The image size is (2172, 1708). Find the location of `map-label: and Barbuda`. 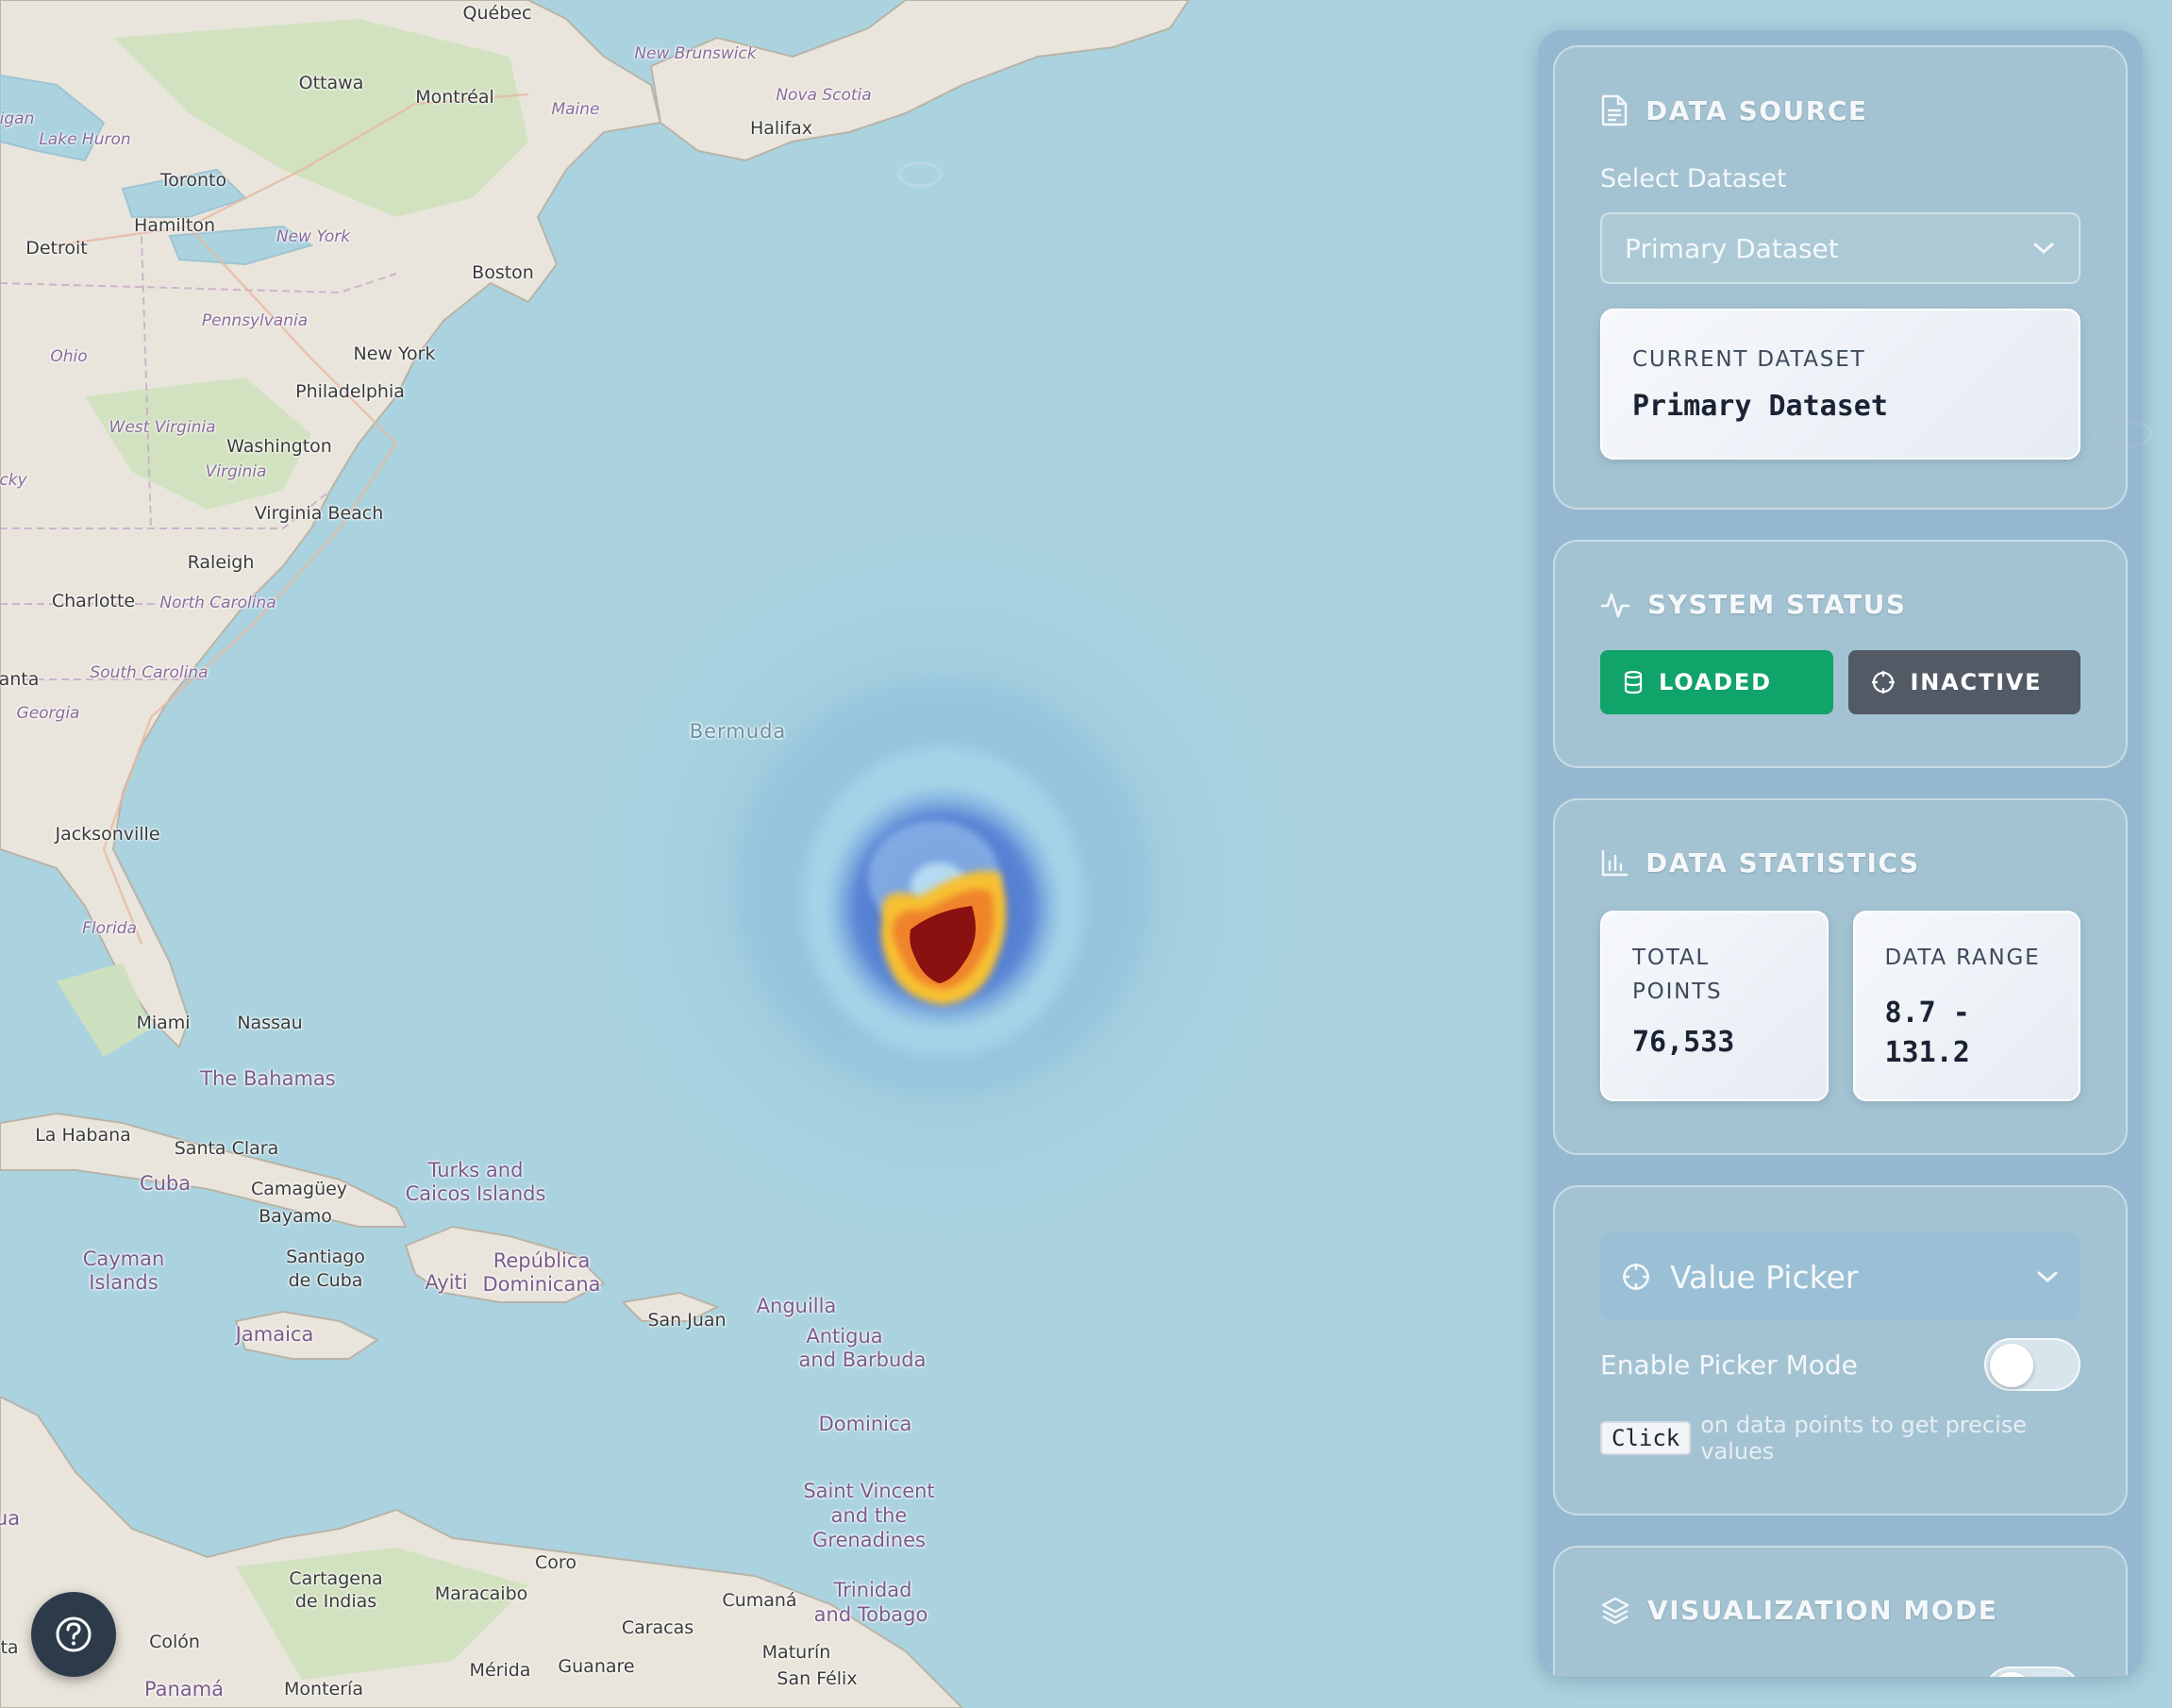

map-label: and Barbuda is located at coordinates (862, 1359).